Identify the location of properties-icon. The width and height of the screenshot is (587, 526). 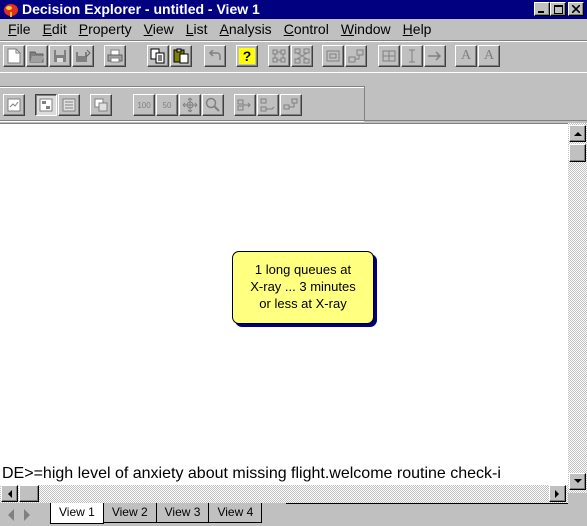
(14, 105).